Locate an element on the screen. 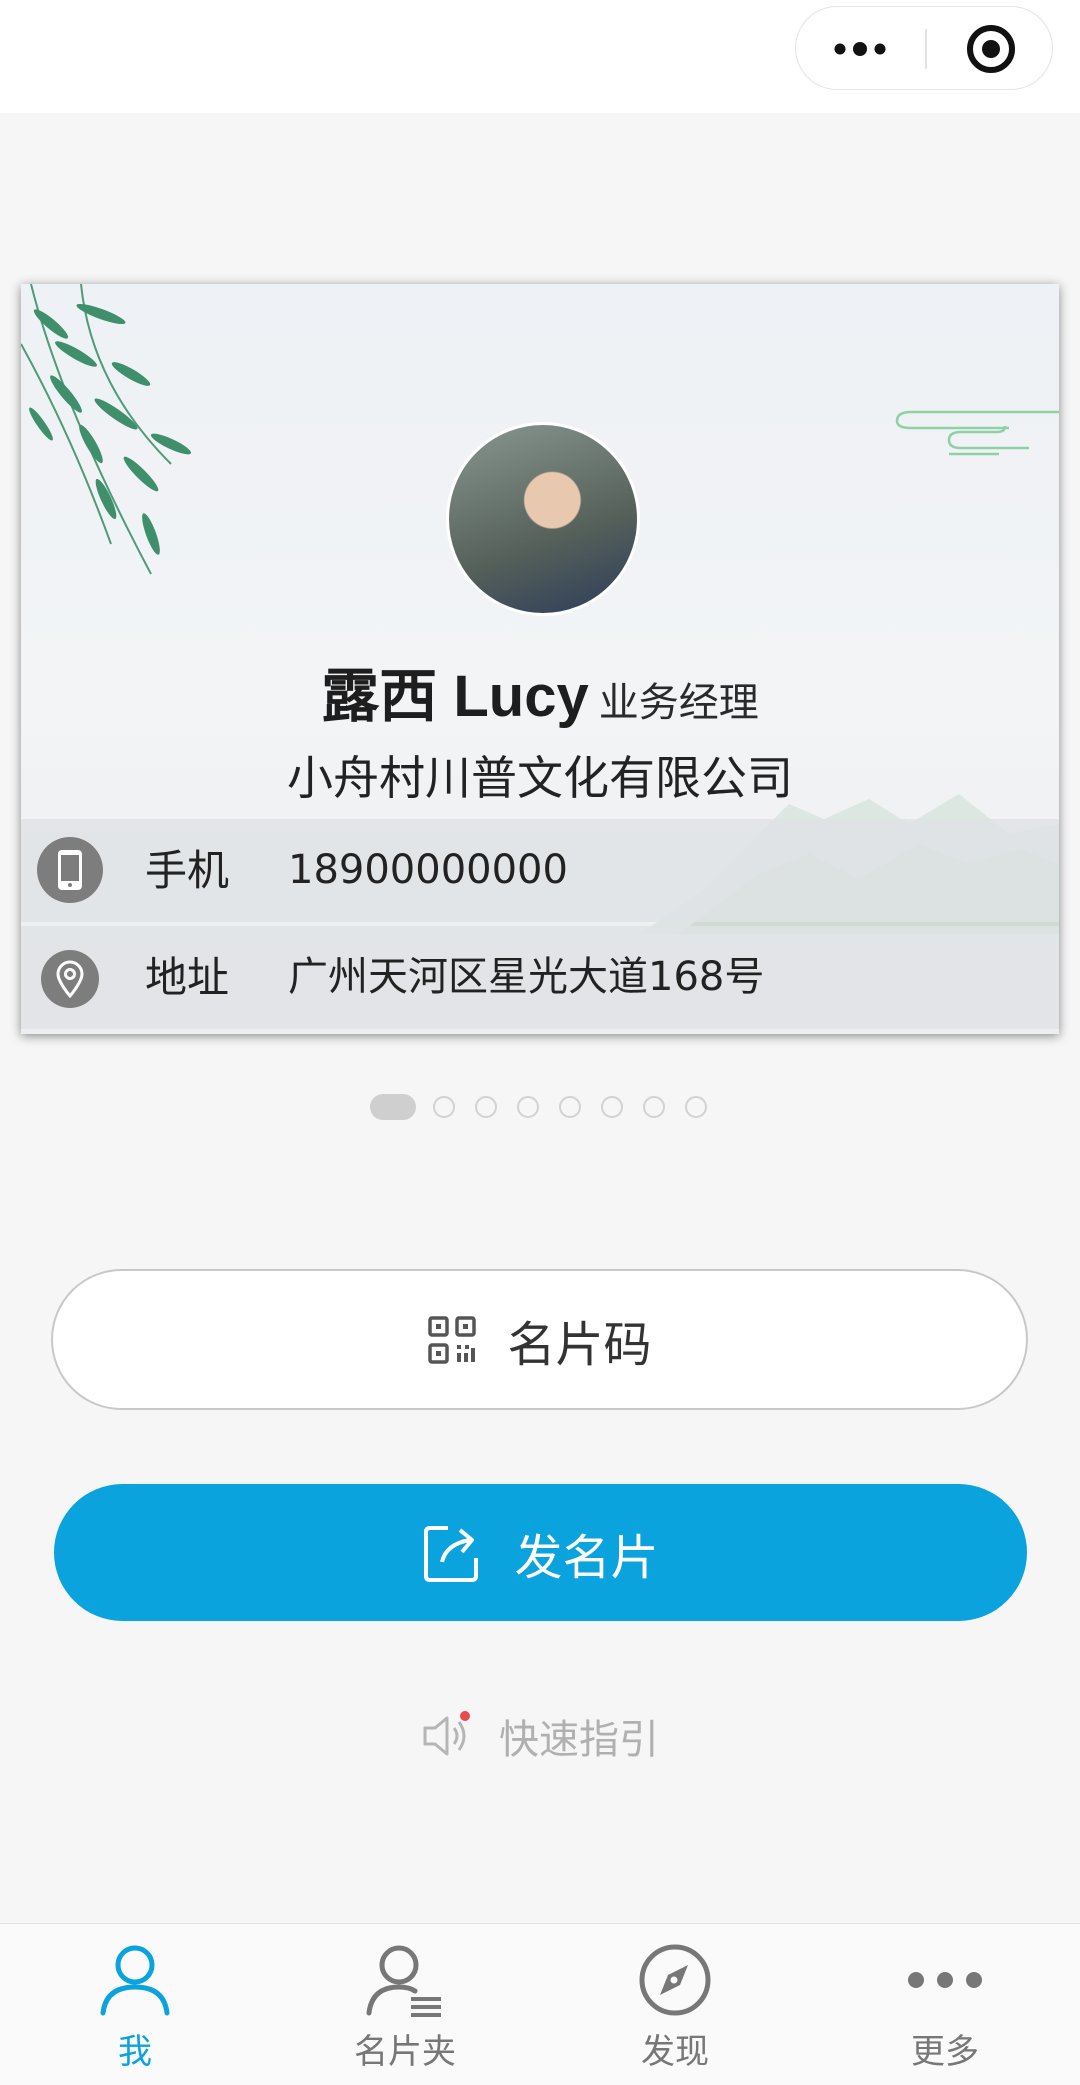 This screenshot has width=1080, height=2085. name-line: 露西 Lucy 业务经理 is located at coordinates (540, 691).